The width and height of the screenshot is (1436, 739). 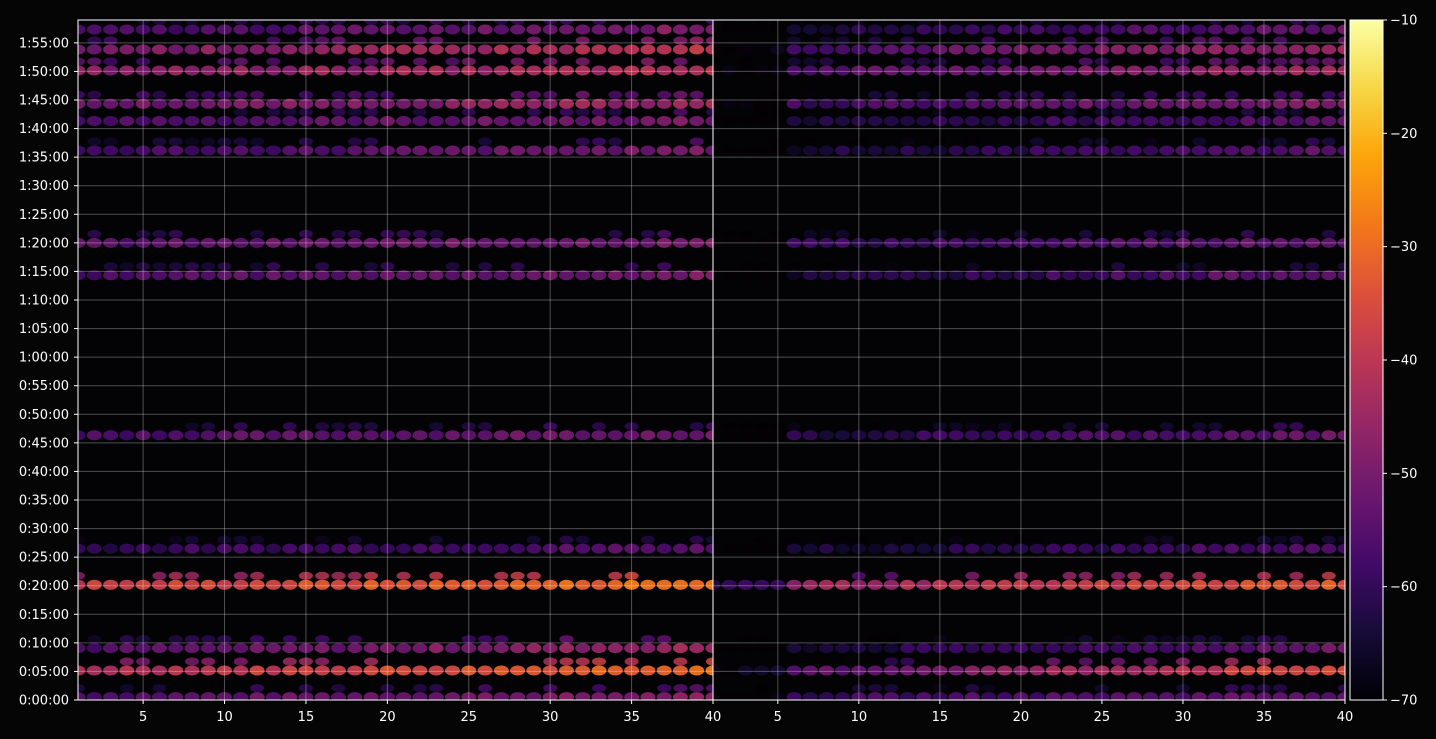 I want to click on y-tick-label: 1:50:00, so click(x=44, y=72).